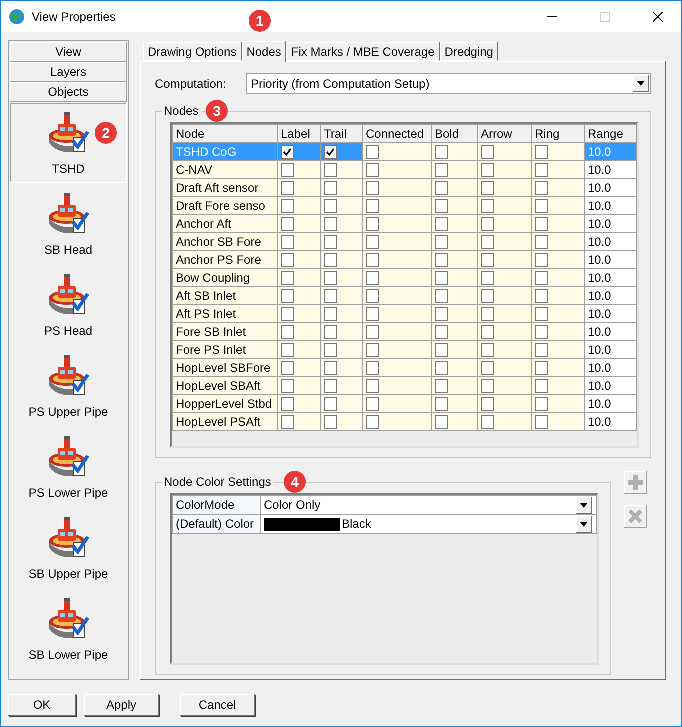  I want to click on node-name-cell: Draft Fore senso, so click(225, 205).